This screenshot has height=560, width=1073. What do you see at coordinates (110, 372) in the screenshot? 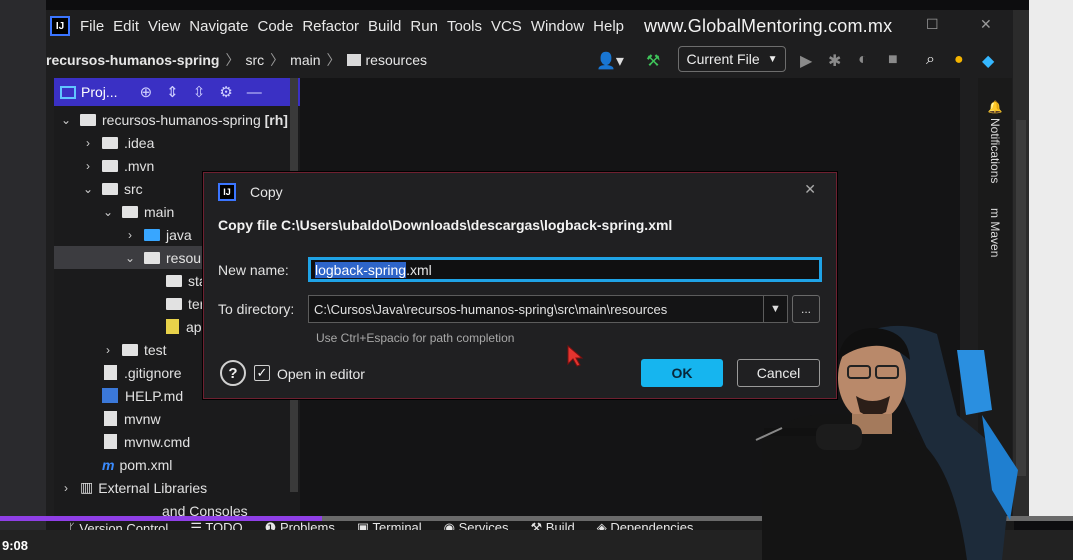
I see `gitignore-file-icon` at bounding box center [110, 372].